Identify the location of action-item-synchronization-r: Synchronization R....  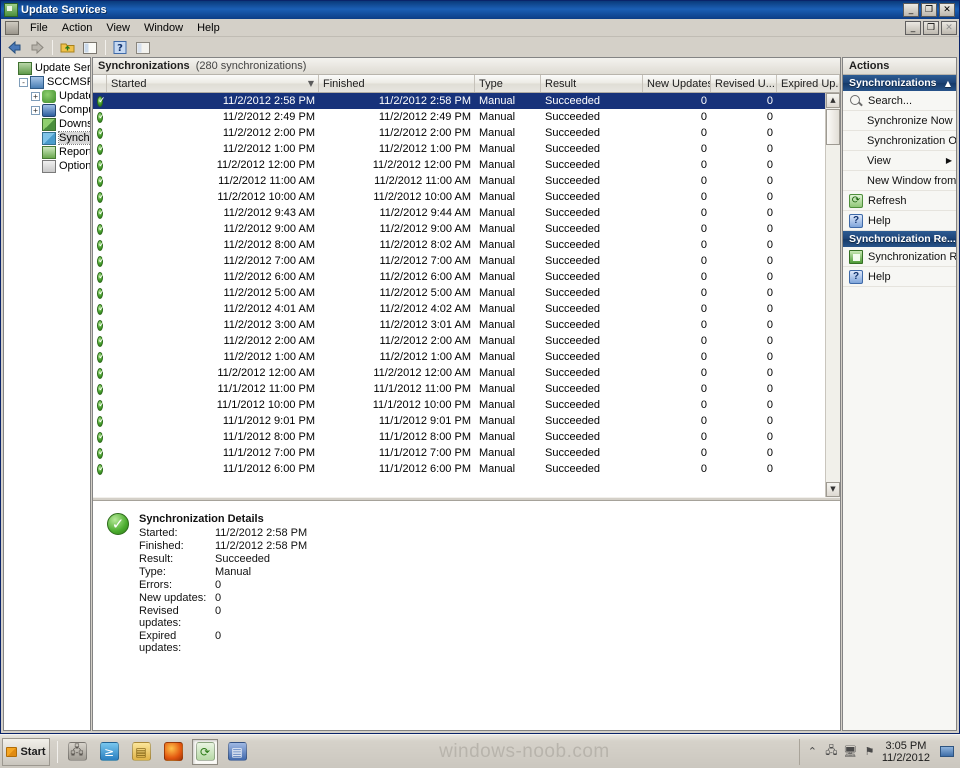
(899, 257).